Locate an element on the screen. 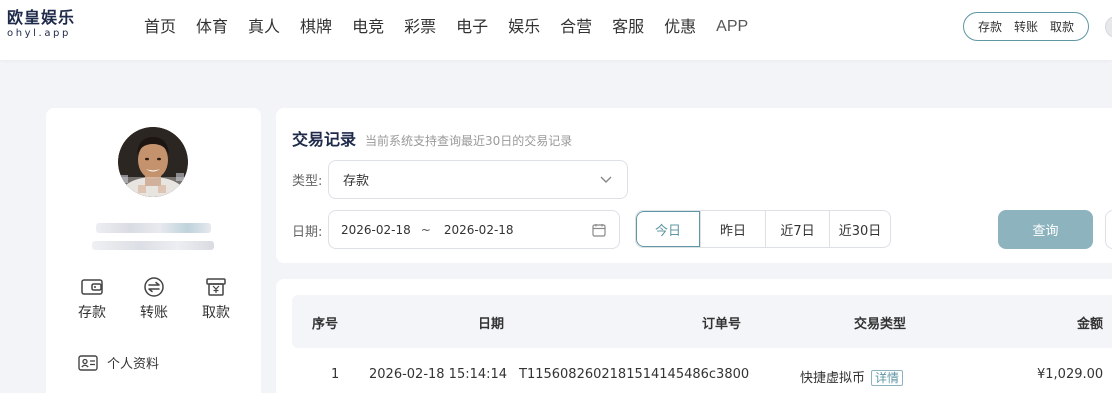 Image resolution: width=1112 pixels, height=393 pixels. table-header: 序号 日期 订单号 交易类型 金额 is located at coordinates (702, 321).